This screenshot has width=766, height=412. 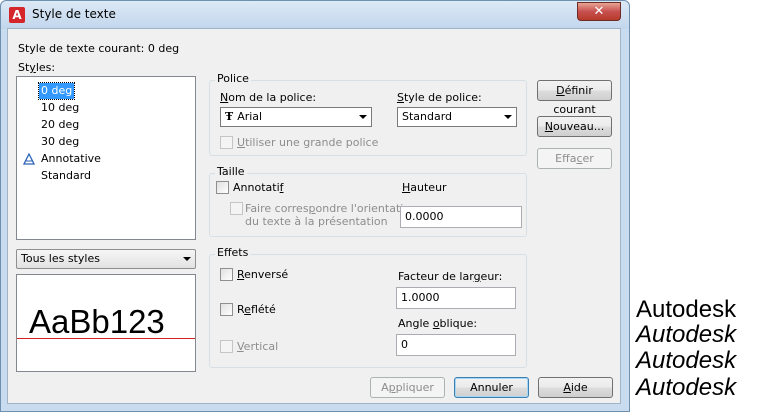 I want to click on taille-group-title: Taille, so click(x=231, y=171).